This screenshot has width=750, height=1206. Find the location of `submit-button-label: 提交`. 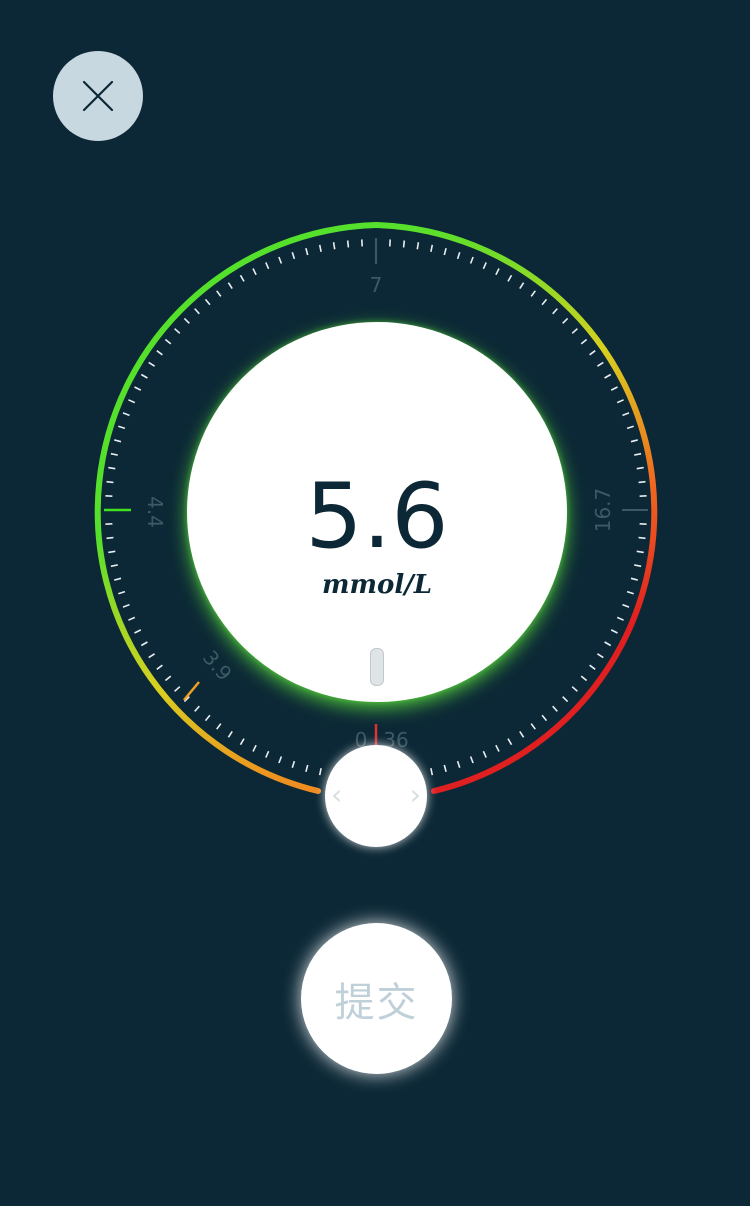

submit-button-label: 提交 is located at coordinates (376, 1002).